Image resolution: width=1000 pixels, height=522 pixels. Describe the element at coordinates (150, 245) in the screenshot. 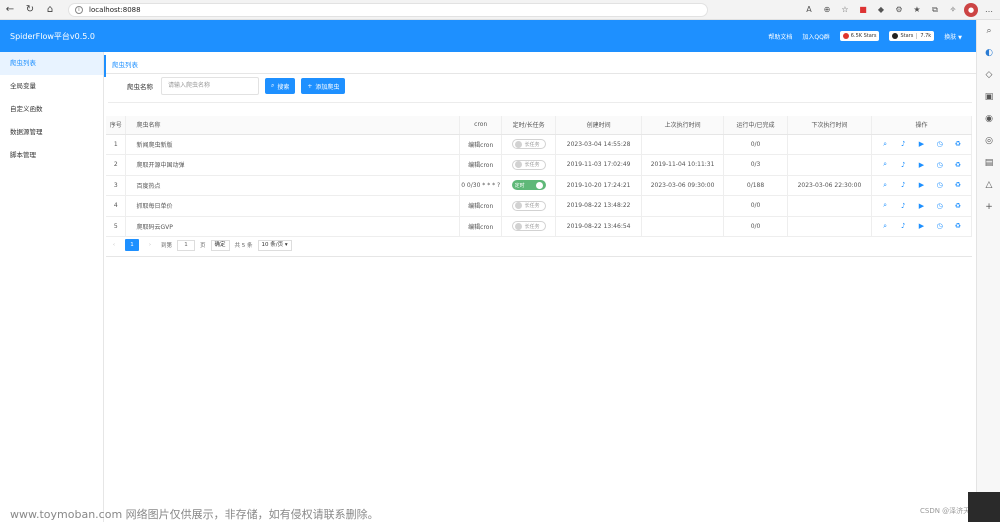

I see `next-page-icon: ›` at that location.